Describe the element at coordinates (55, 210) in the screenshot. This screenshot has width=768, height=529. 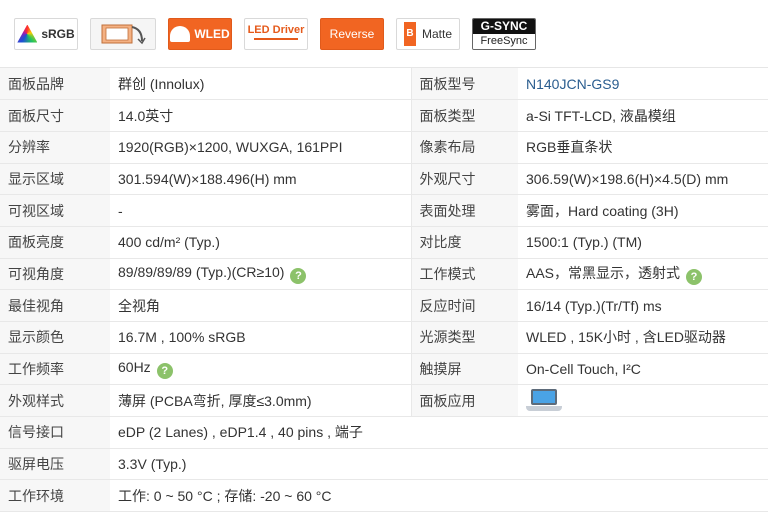
I see `spec-label: 可视区域` at that location.